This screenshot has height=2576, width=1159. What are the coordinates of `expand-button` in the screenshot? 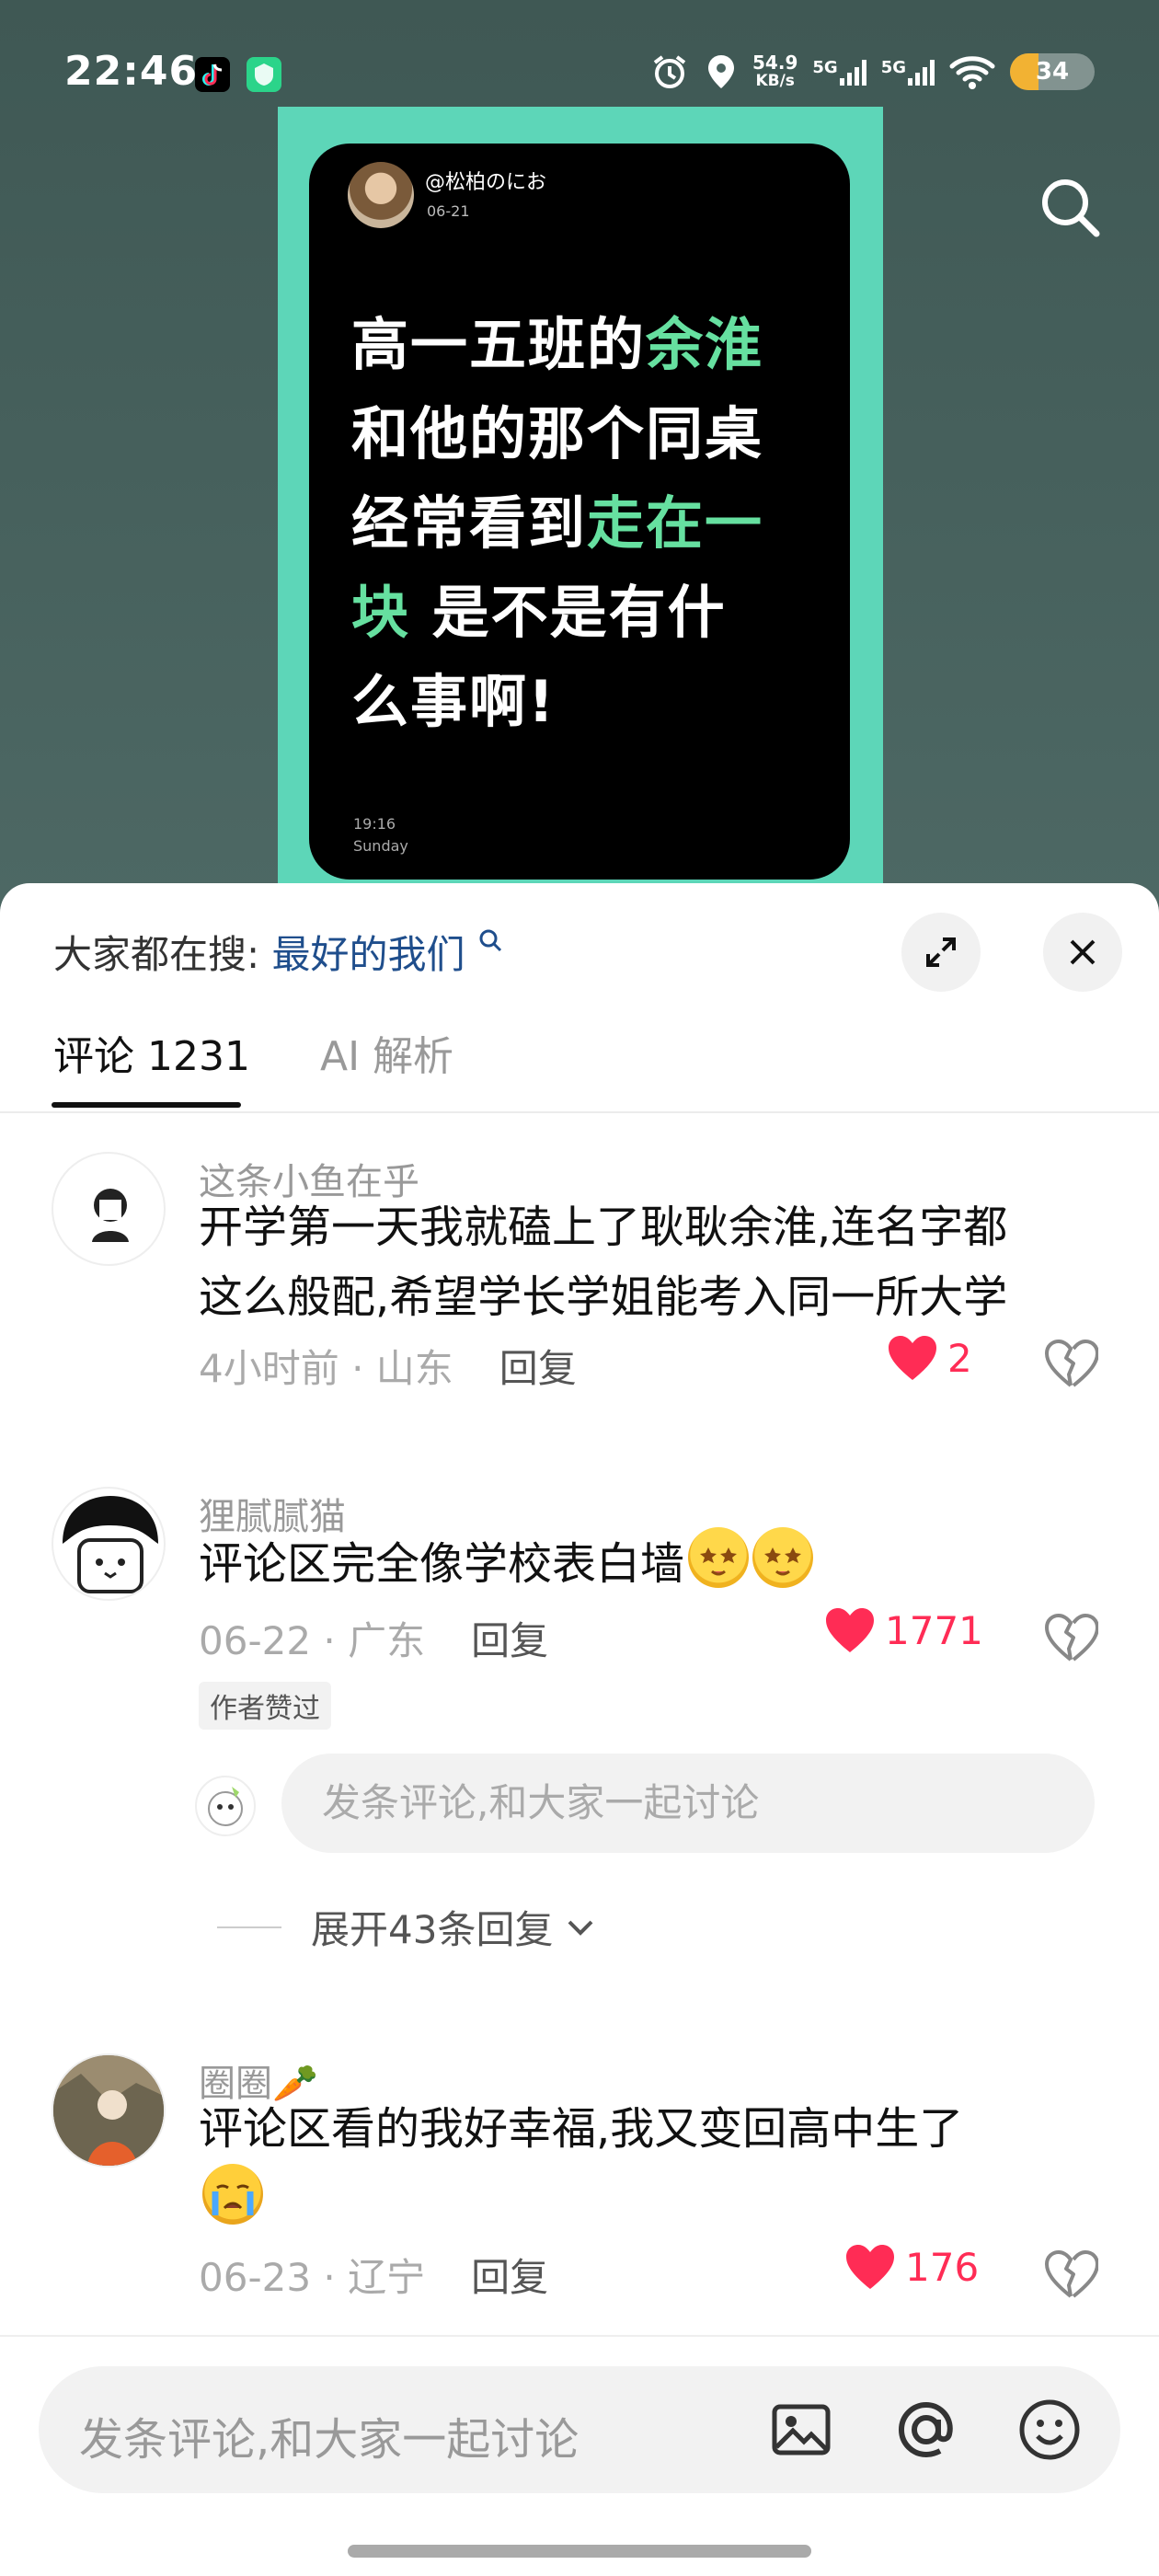 It's located at (941, 952).